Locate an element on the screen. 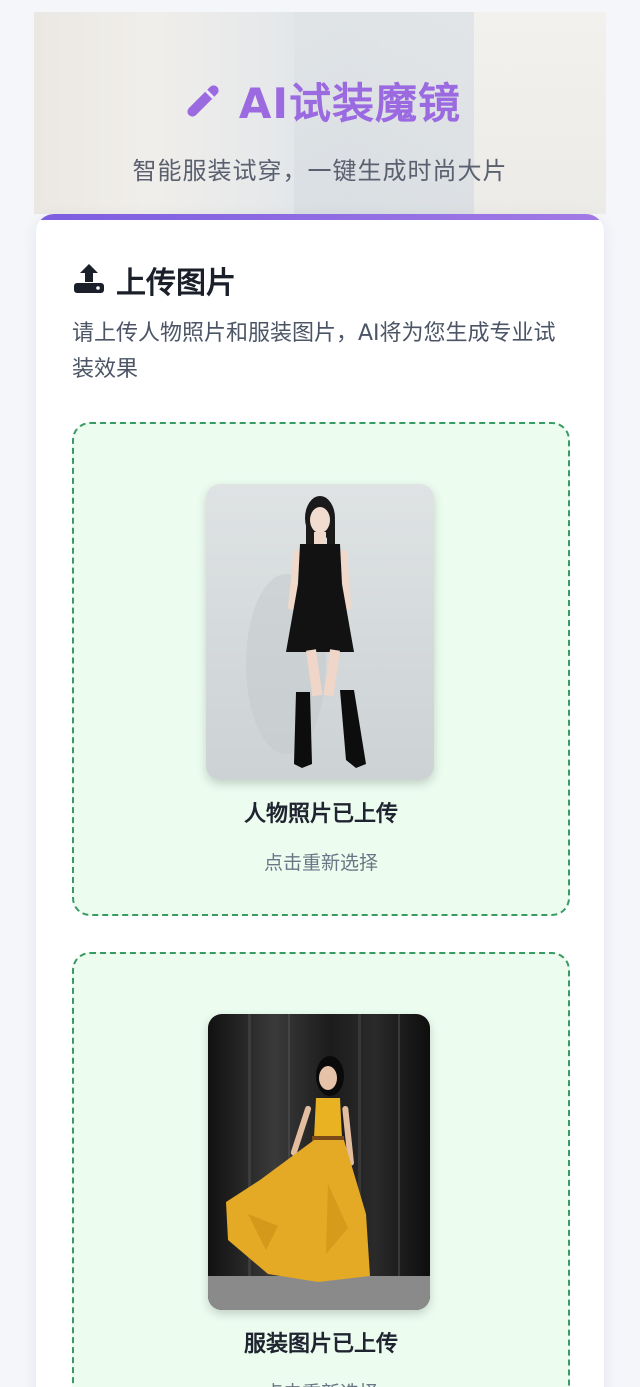 This screenshot has width=640, height=1387. person-upload-status: 人物照片已上传 is located at coordinates (320, 814).